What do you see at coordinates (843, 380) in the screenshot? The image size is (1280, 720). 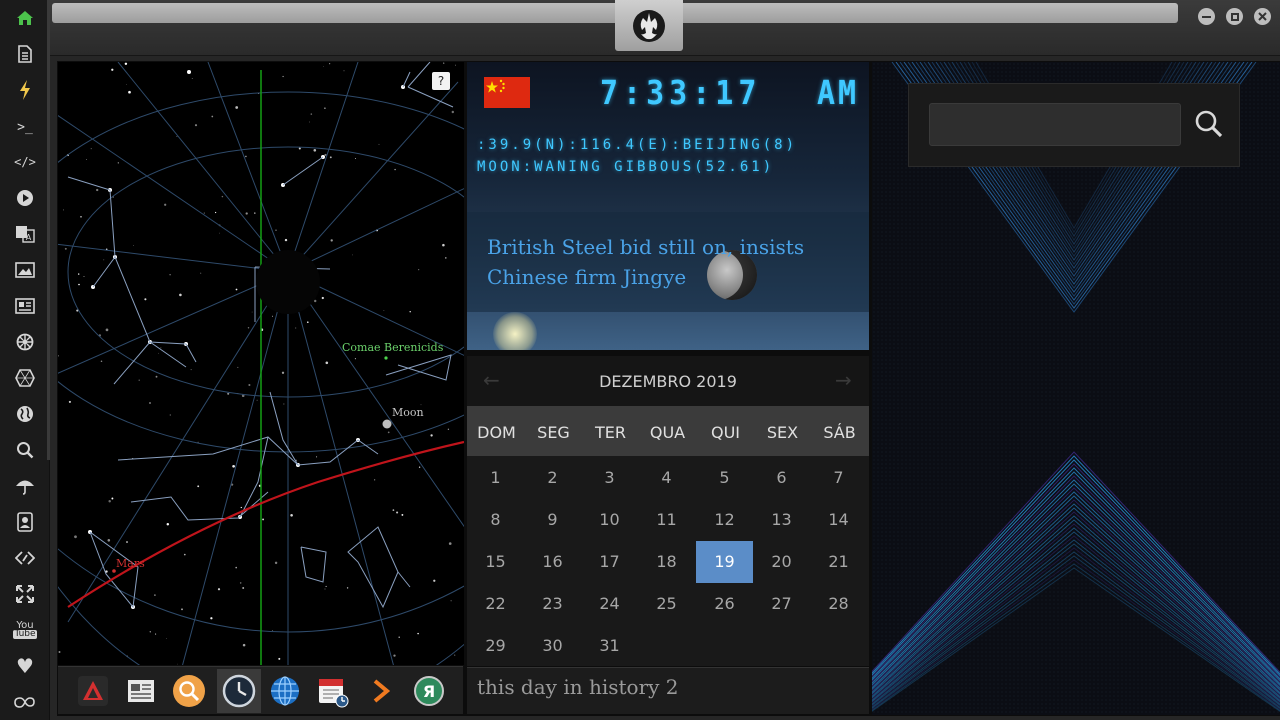 I see `calendar-next-button: →` at bounding box center [843, 380].